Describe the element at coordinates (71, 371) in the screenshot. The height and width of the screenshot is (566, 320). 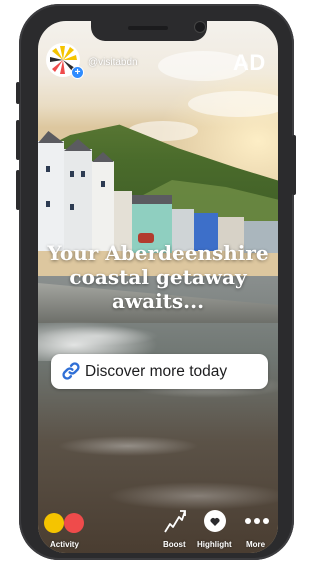
I see `link-icon` at that location.